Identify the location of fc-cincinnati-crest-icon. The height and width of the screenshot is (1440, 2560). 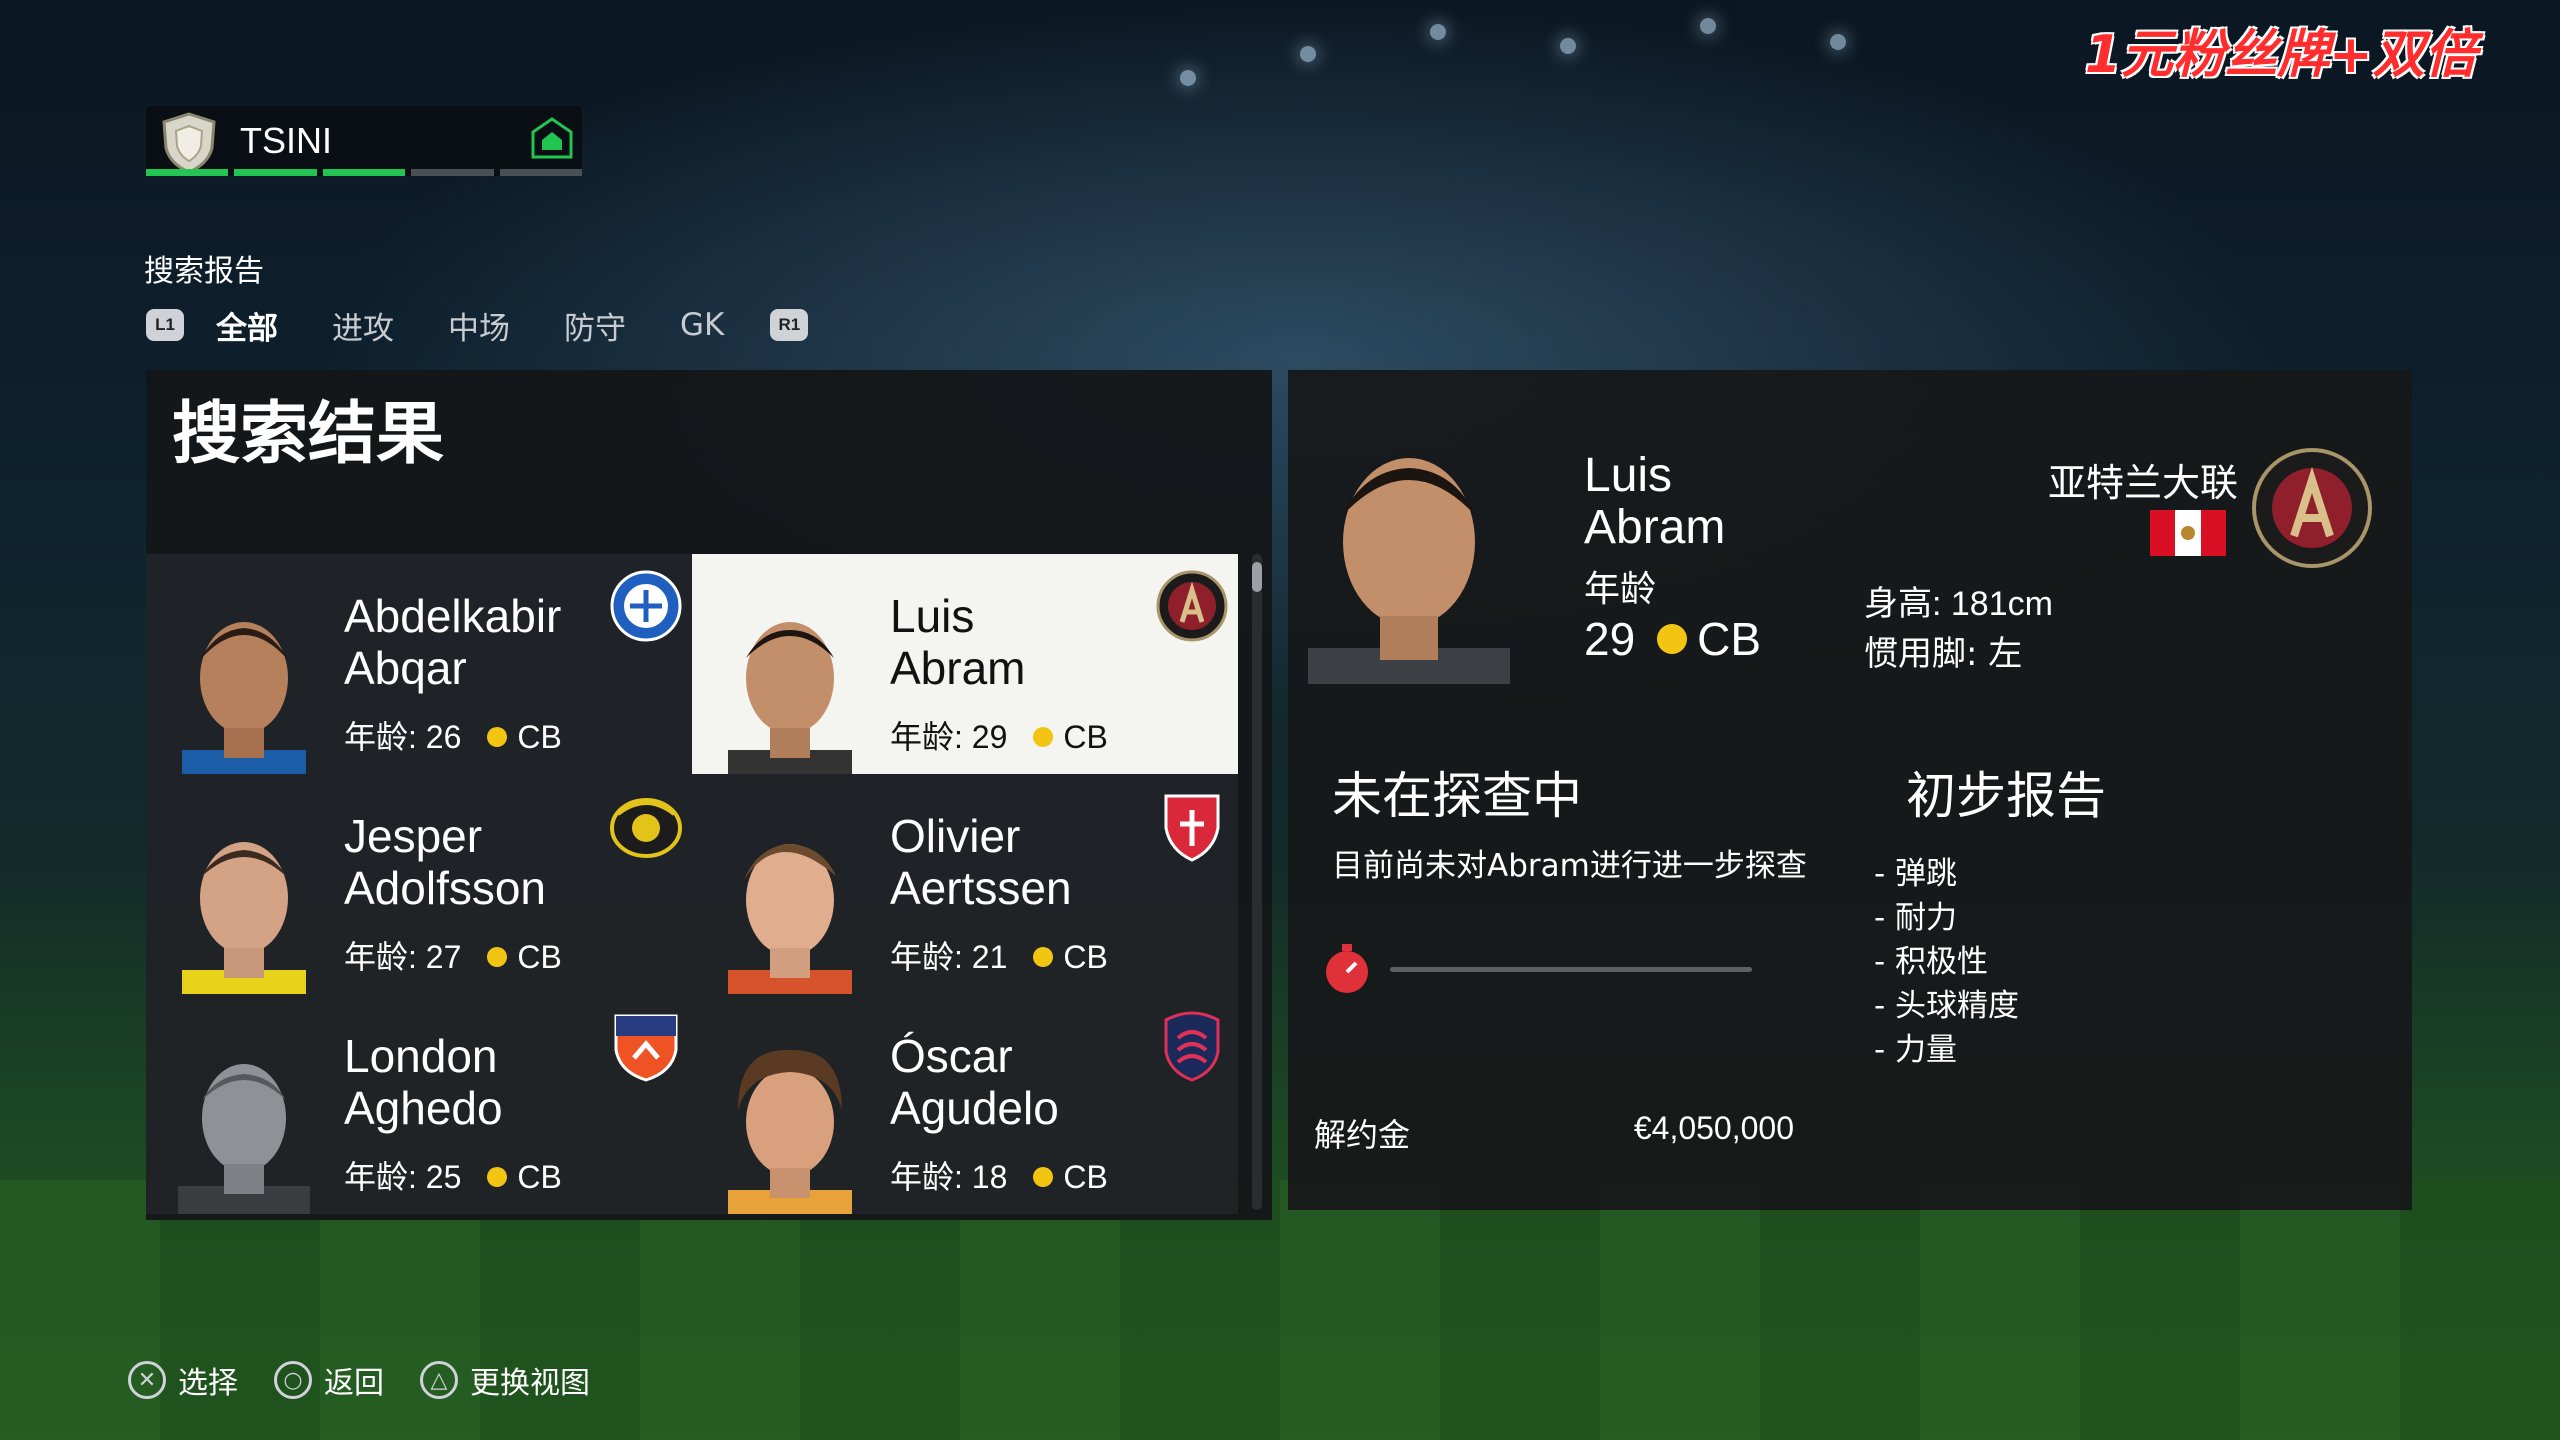
(646, 1048).